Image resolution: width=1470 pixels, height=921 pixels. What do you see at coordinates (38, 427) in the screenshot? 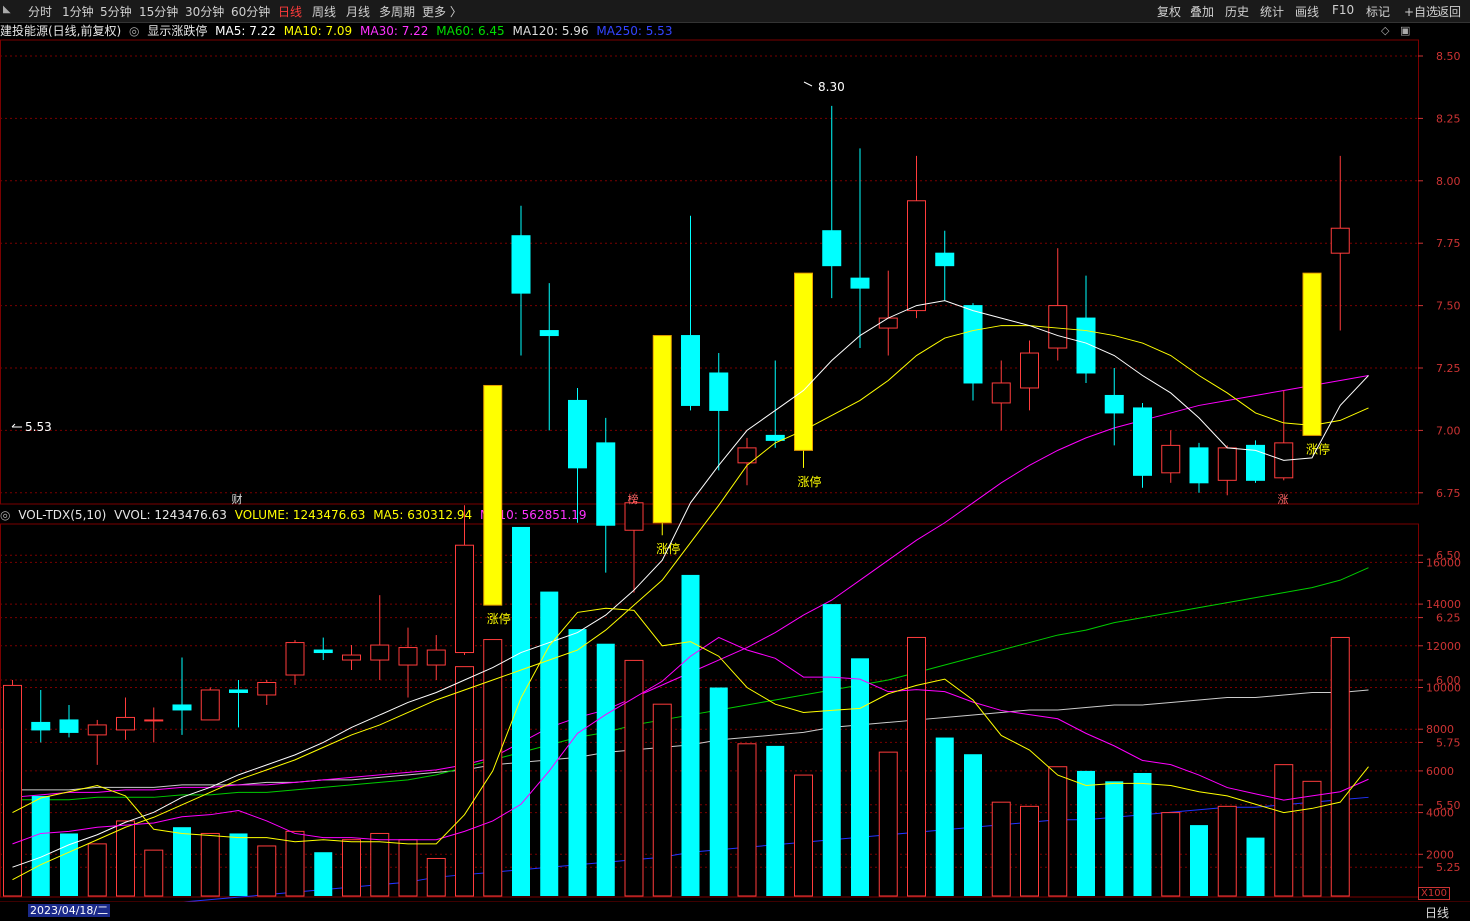
I see `min-price-annotation: 5.53` at bounding box center [38, 427].